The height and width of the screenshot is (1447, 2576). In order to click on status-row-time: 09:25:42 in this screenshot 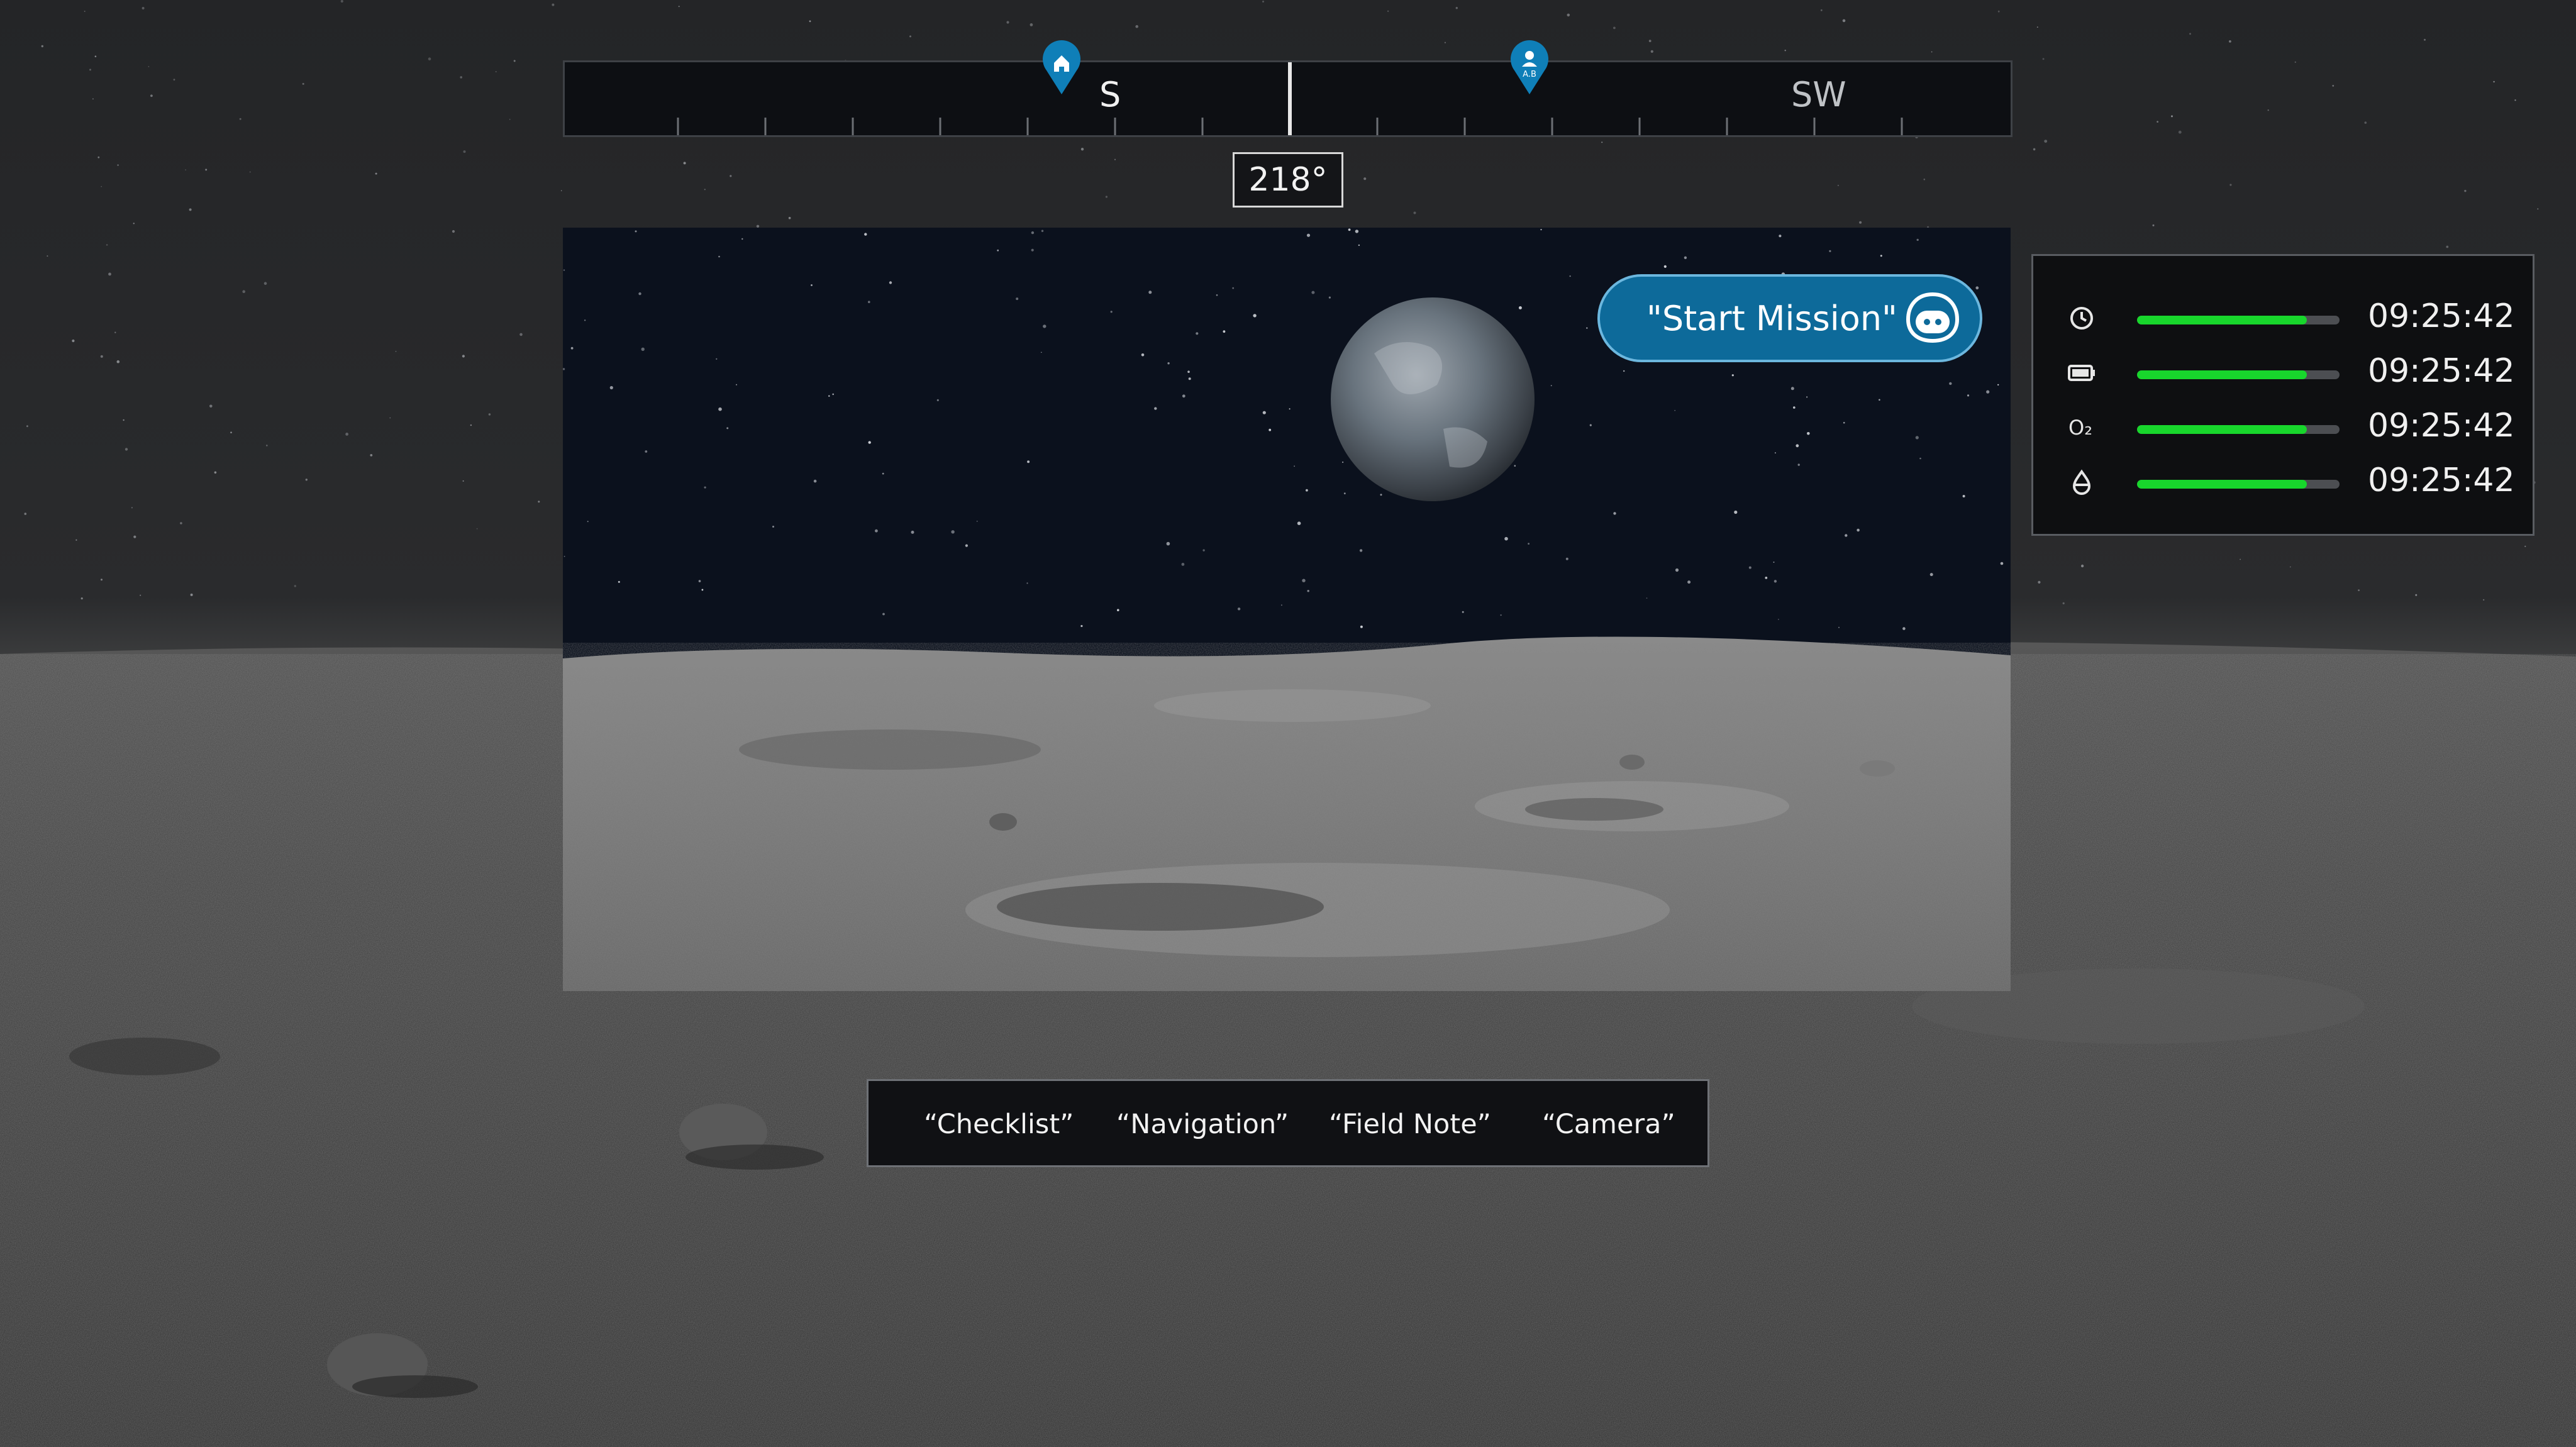, I will do `click(2284, 318)`.